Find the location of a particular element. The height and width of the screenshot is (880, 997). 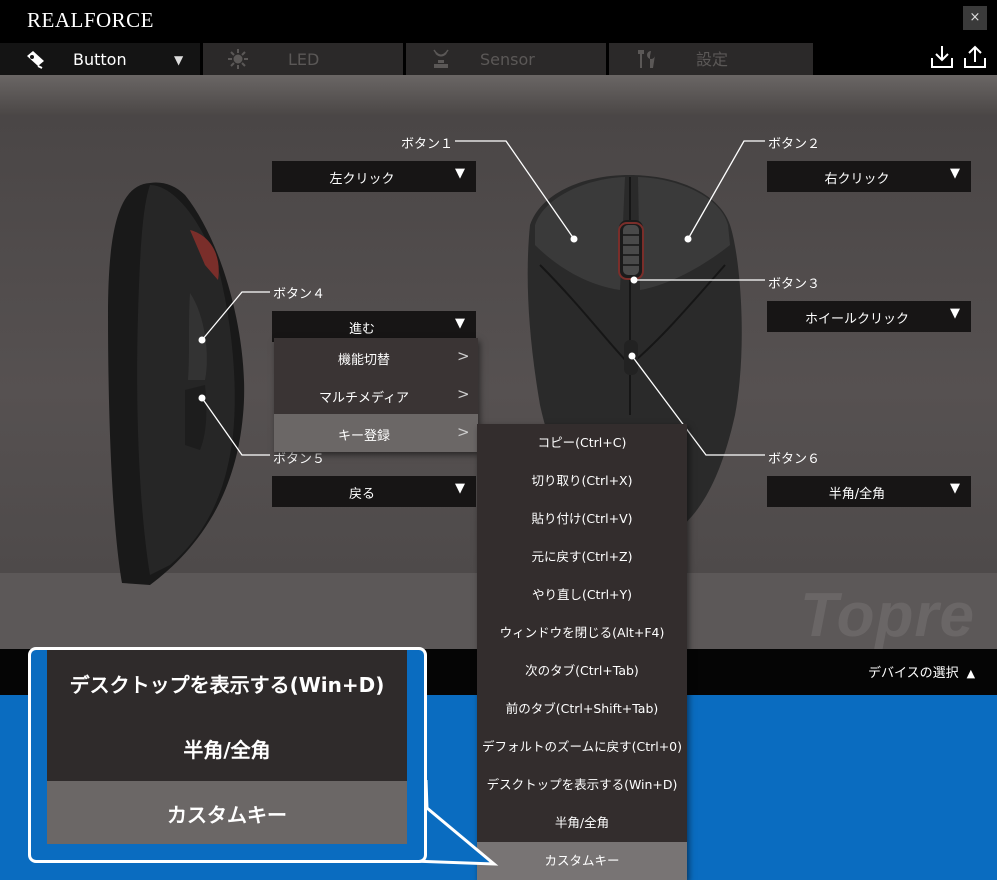

button4-label: ボタン４ is located at coordinates (299, 294).